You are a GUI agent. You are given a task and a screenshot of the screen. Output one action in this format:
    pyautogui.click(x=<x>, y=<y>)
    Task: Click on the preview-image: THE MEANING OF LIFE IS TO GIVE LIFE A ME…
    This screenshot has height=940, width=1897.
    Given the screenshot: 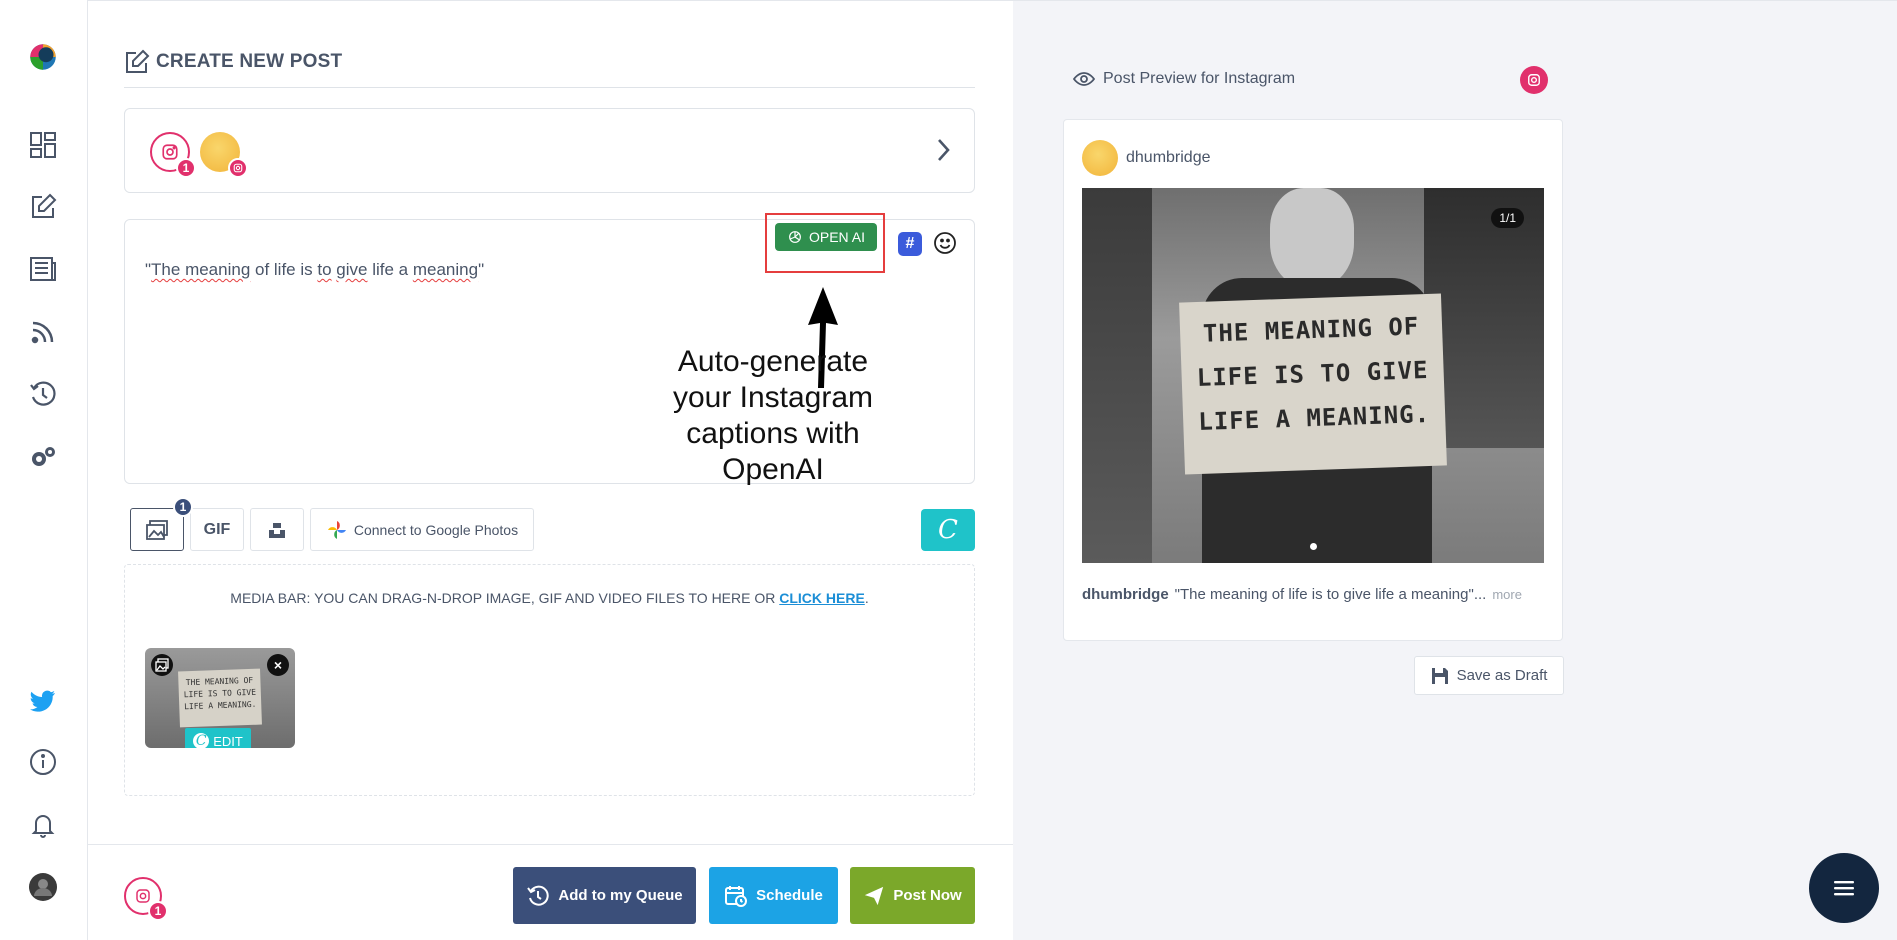 What is the action you would take?
    pyautogui.click(x=1313, y=375)
    